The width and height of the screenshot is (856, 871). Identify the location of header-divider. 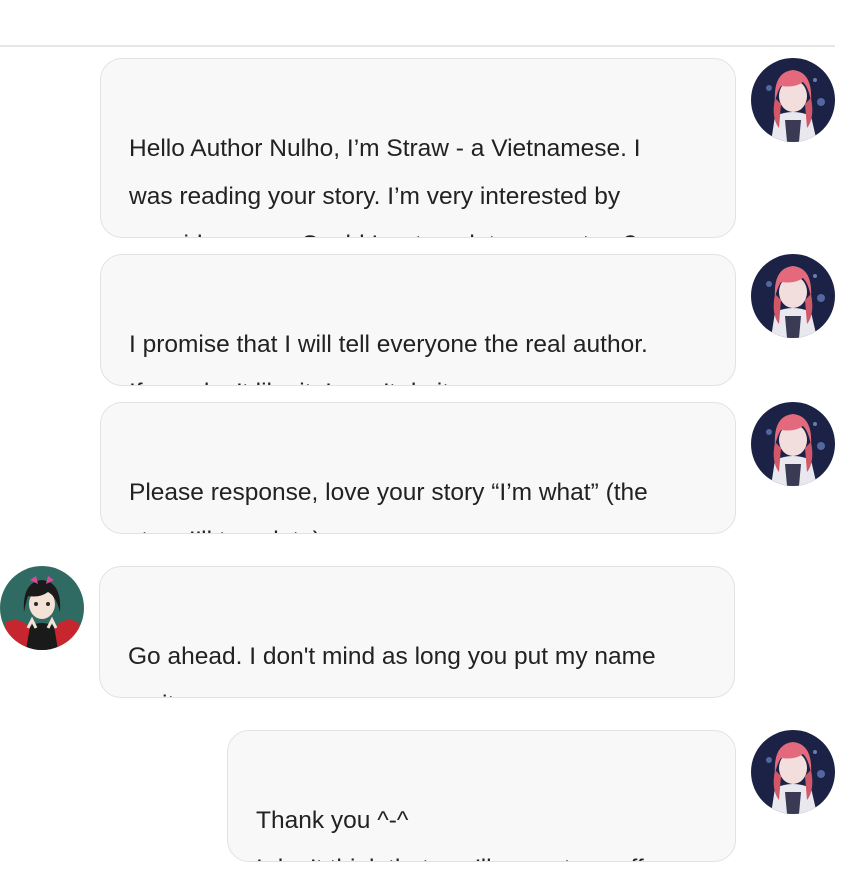
(417, 46).